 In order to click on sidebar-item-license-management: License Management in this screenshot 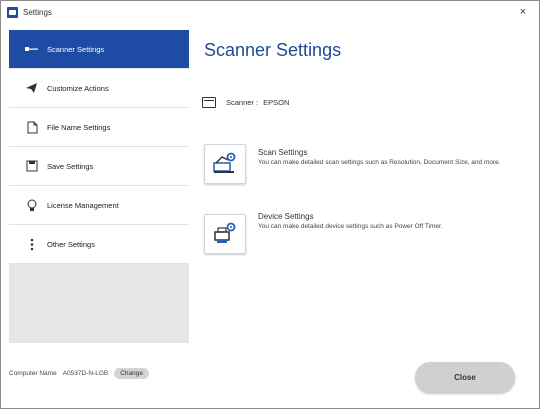, I will do `click(99, 205)`.